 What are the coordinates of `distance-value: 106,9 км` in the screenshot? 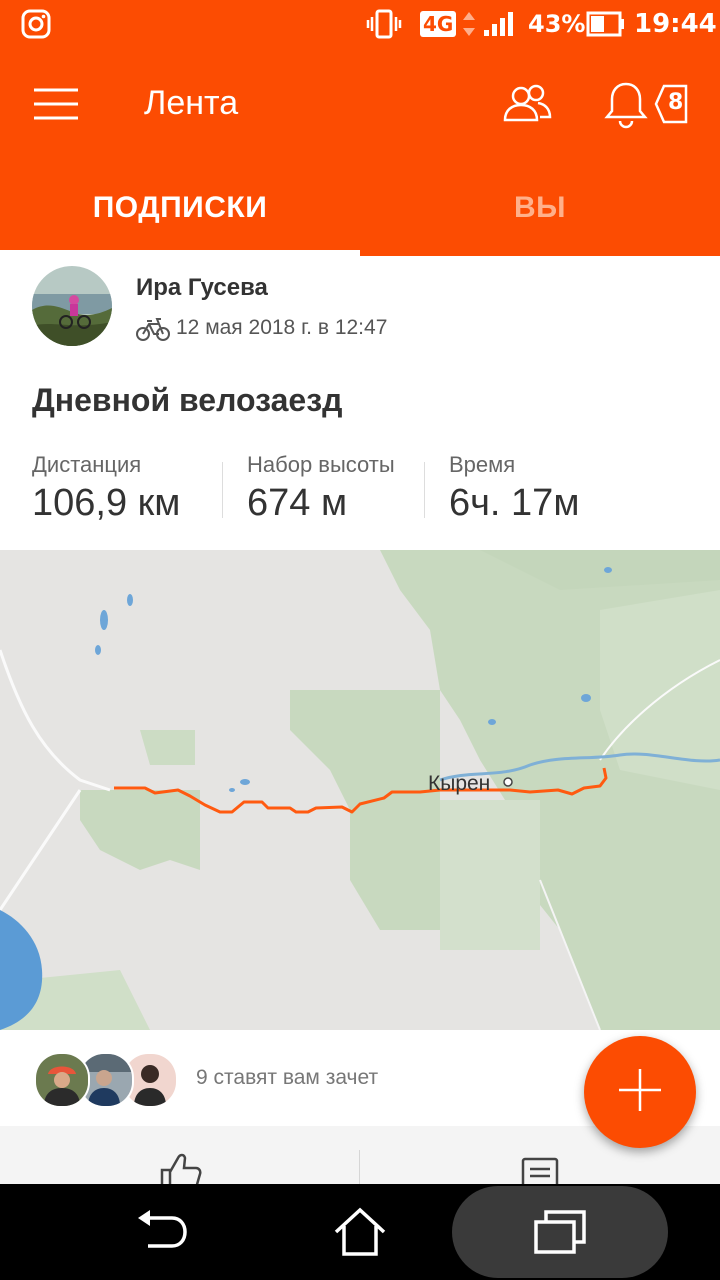 It's located at (106, 503).